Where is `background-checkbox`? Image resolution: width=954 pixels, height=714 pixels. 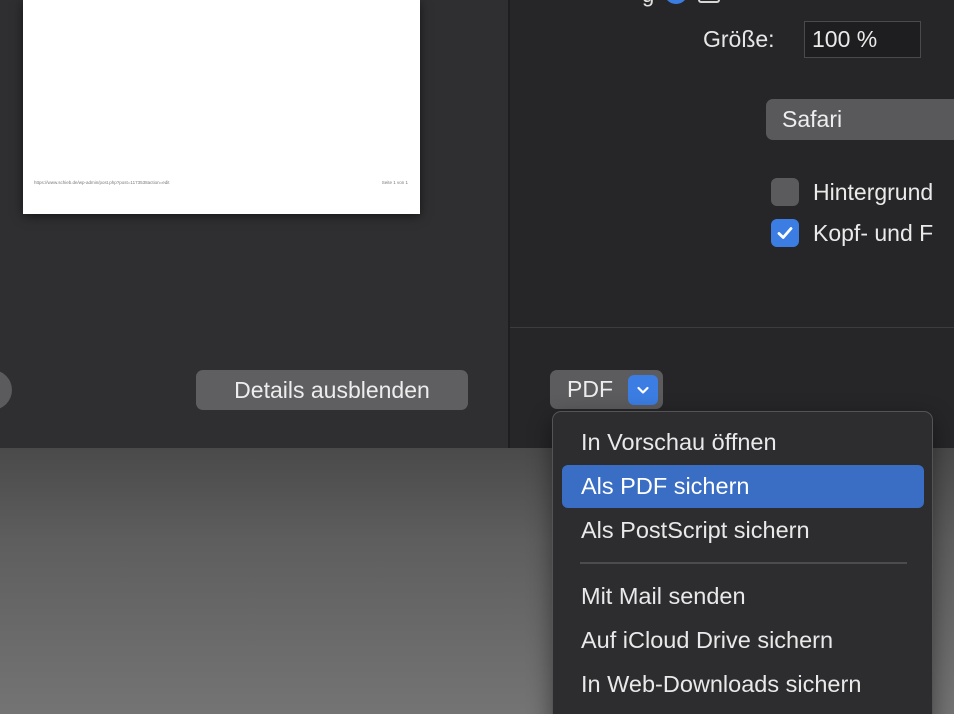
background-checkbox is located at coordinates (785, 192).